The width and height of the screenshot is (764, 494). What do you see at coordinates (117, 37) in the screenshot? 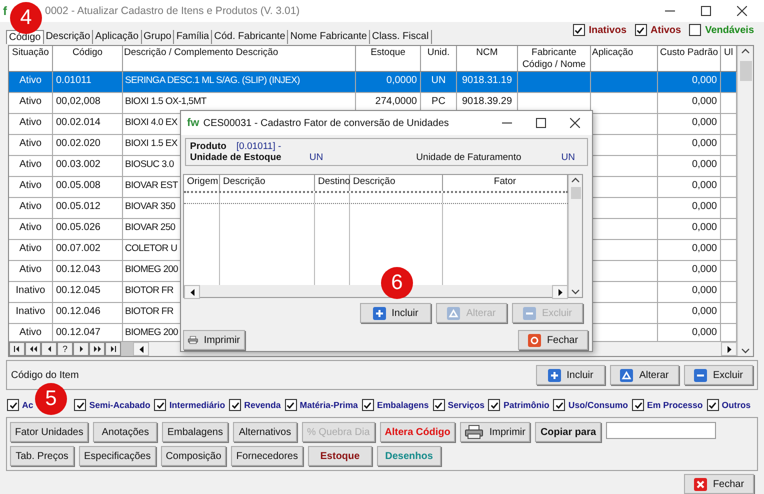
I see `tab: Aplicação` at bounding box center [117, 37].